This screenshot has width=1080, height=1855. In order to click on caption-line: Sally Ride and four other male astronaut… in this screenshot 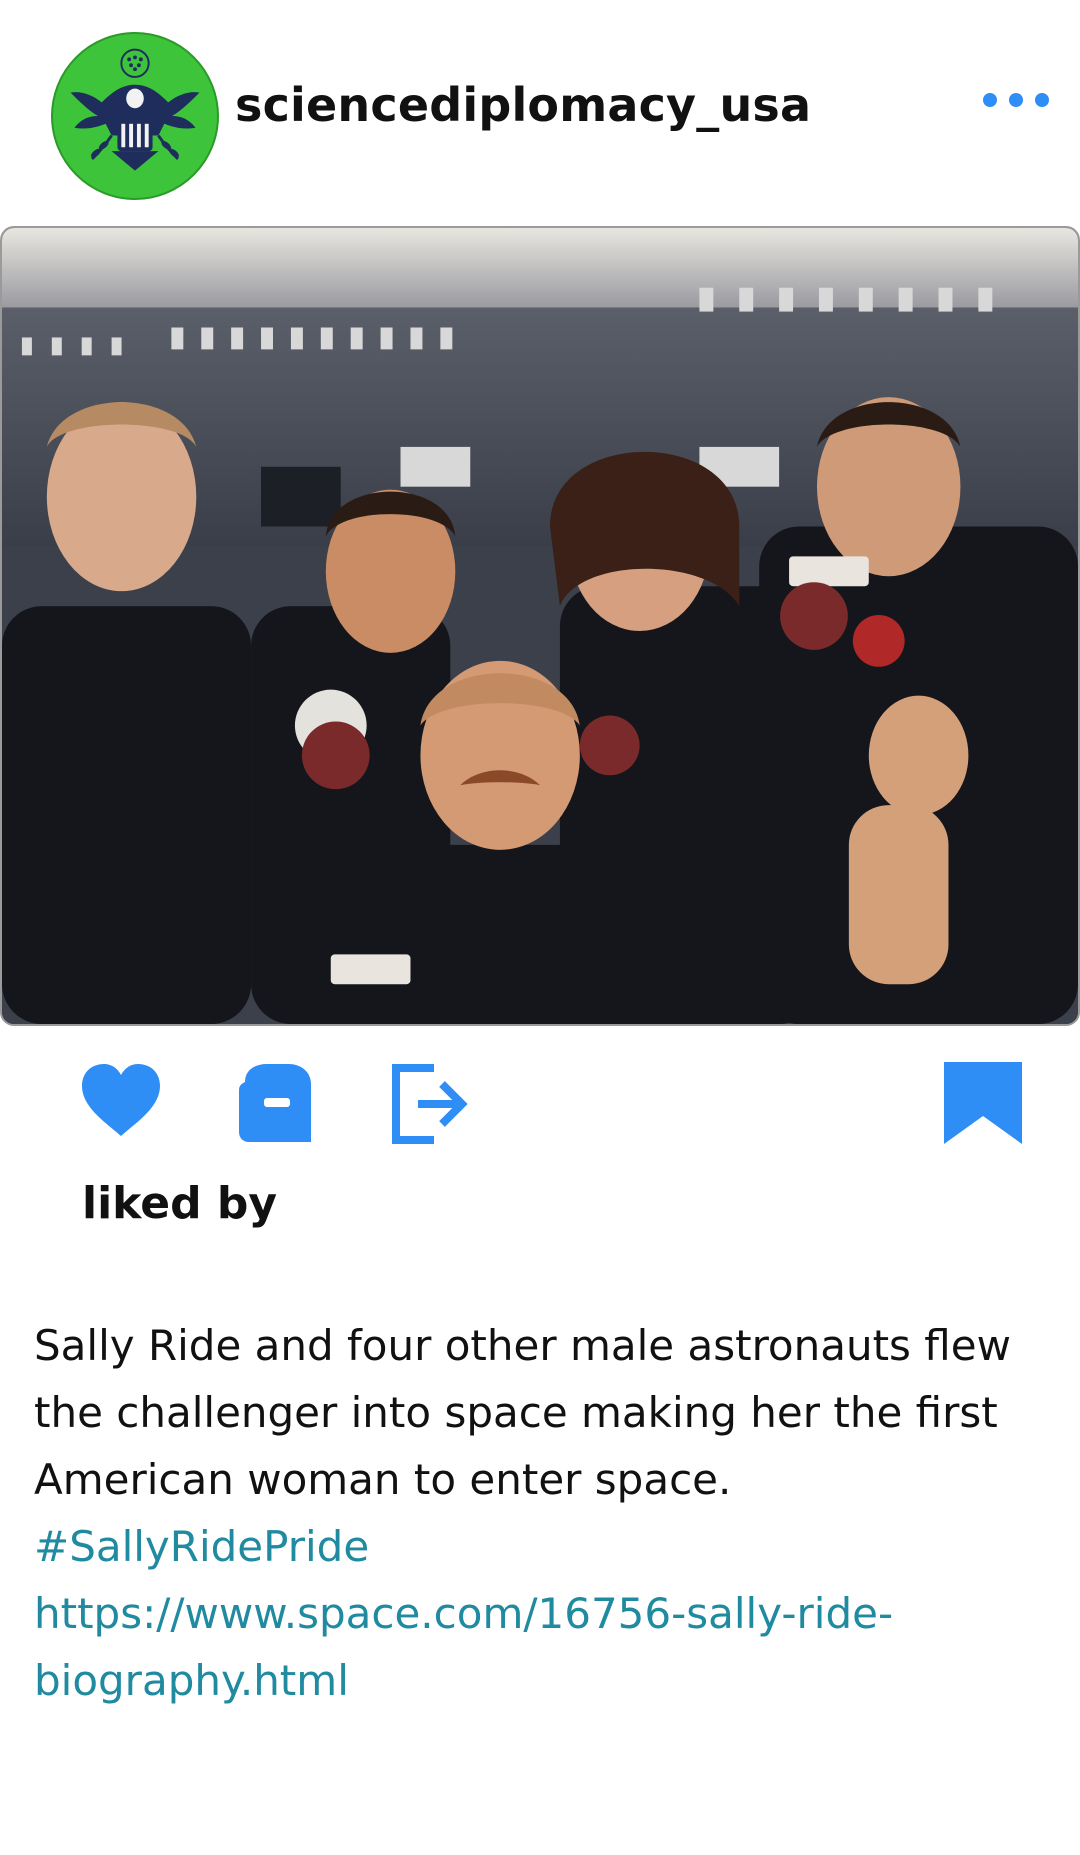, I will do `click(522, 1345)`.